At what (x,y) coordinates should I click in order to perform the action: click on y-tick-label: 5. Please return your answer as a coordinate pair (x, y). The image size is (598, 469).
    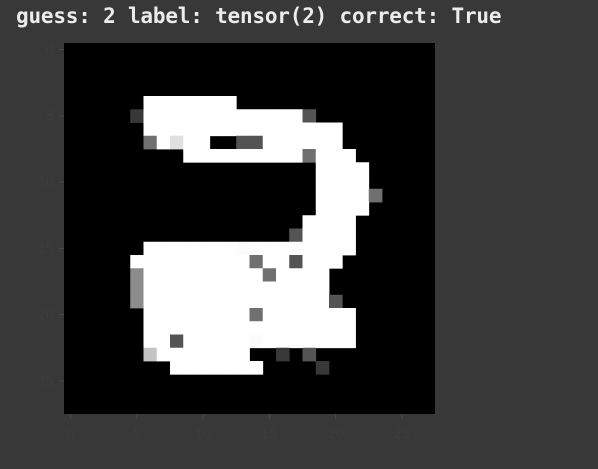
    Looking at the image, I should click on (50, 116).